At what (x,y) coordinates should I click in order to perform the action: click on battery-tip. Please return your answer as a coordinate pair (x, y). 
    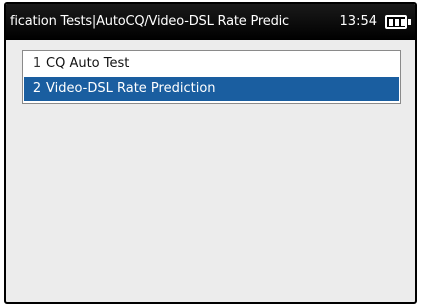
    Looking at the image, I should click on (409, 22).